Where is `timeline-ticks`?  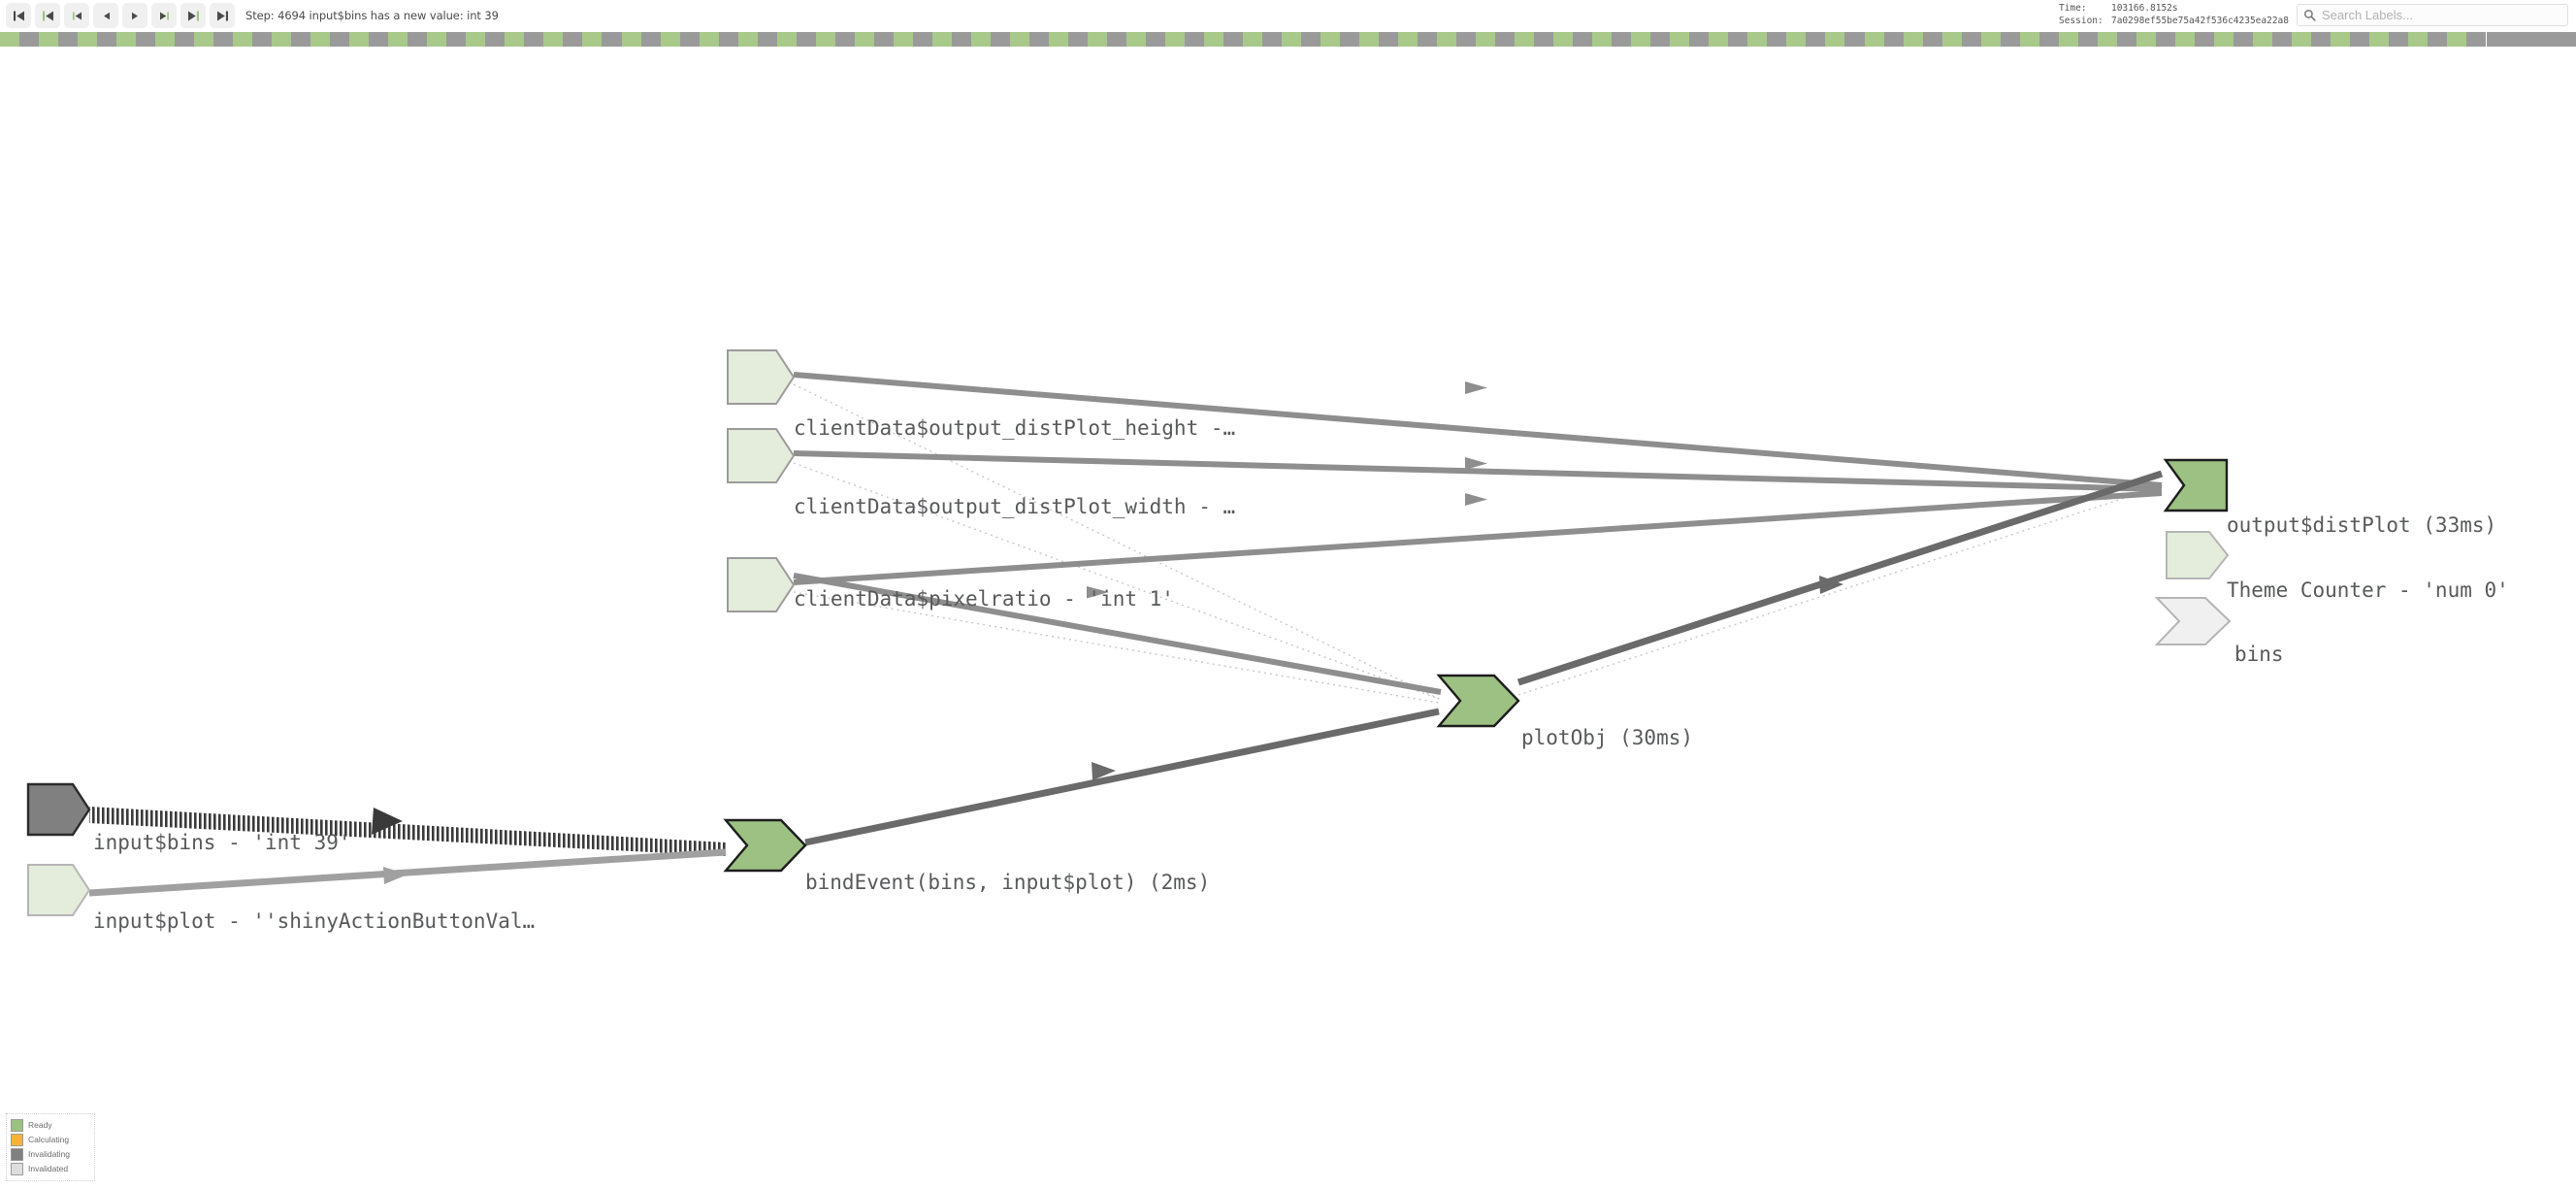
timeline-ticks is located at coordinates (1244, 39).